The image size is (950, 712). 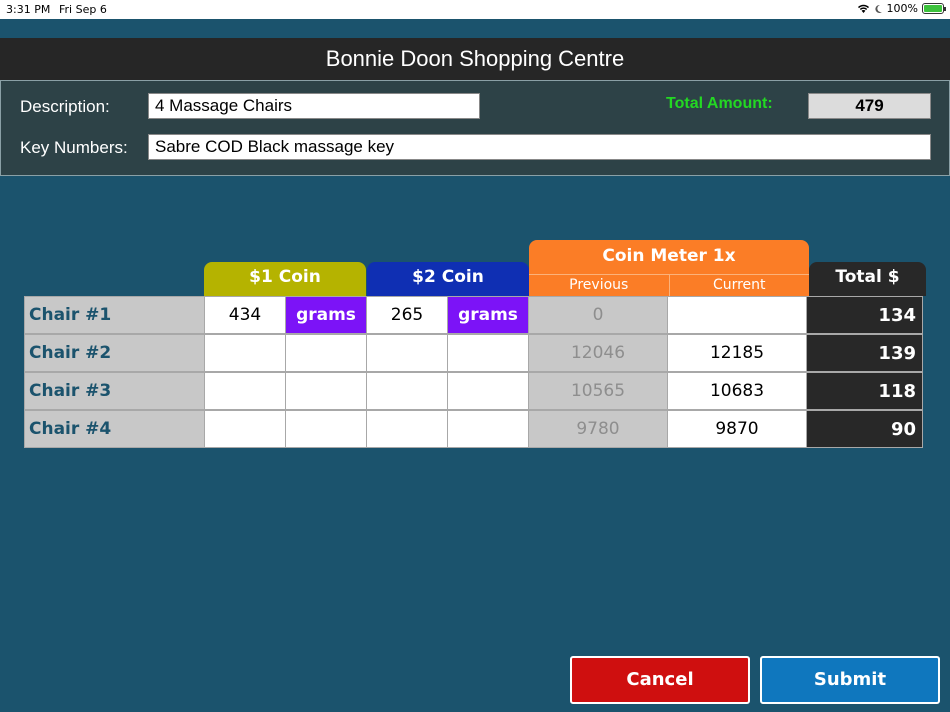 What do you see at coordinates (285, 279) in the screenshot?
I see `header-coin1: $1 Coin` at bounding box center [285, 279].